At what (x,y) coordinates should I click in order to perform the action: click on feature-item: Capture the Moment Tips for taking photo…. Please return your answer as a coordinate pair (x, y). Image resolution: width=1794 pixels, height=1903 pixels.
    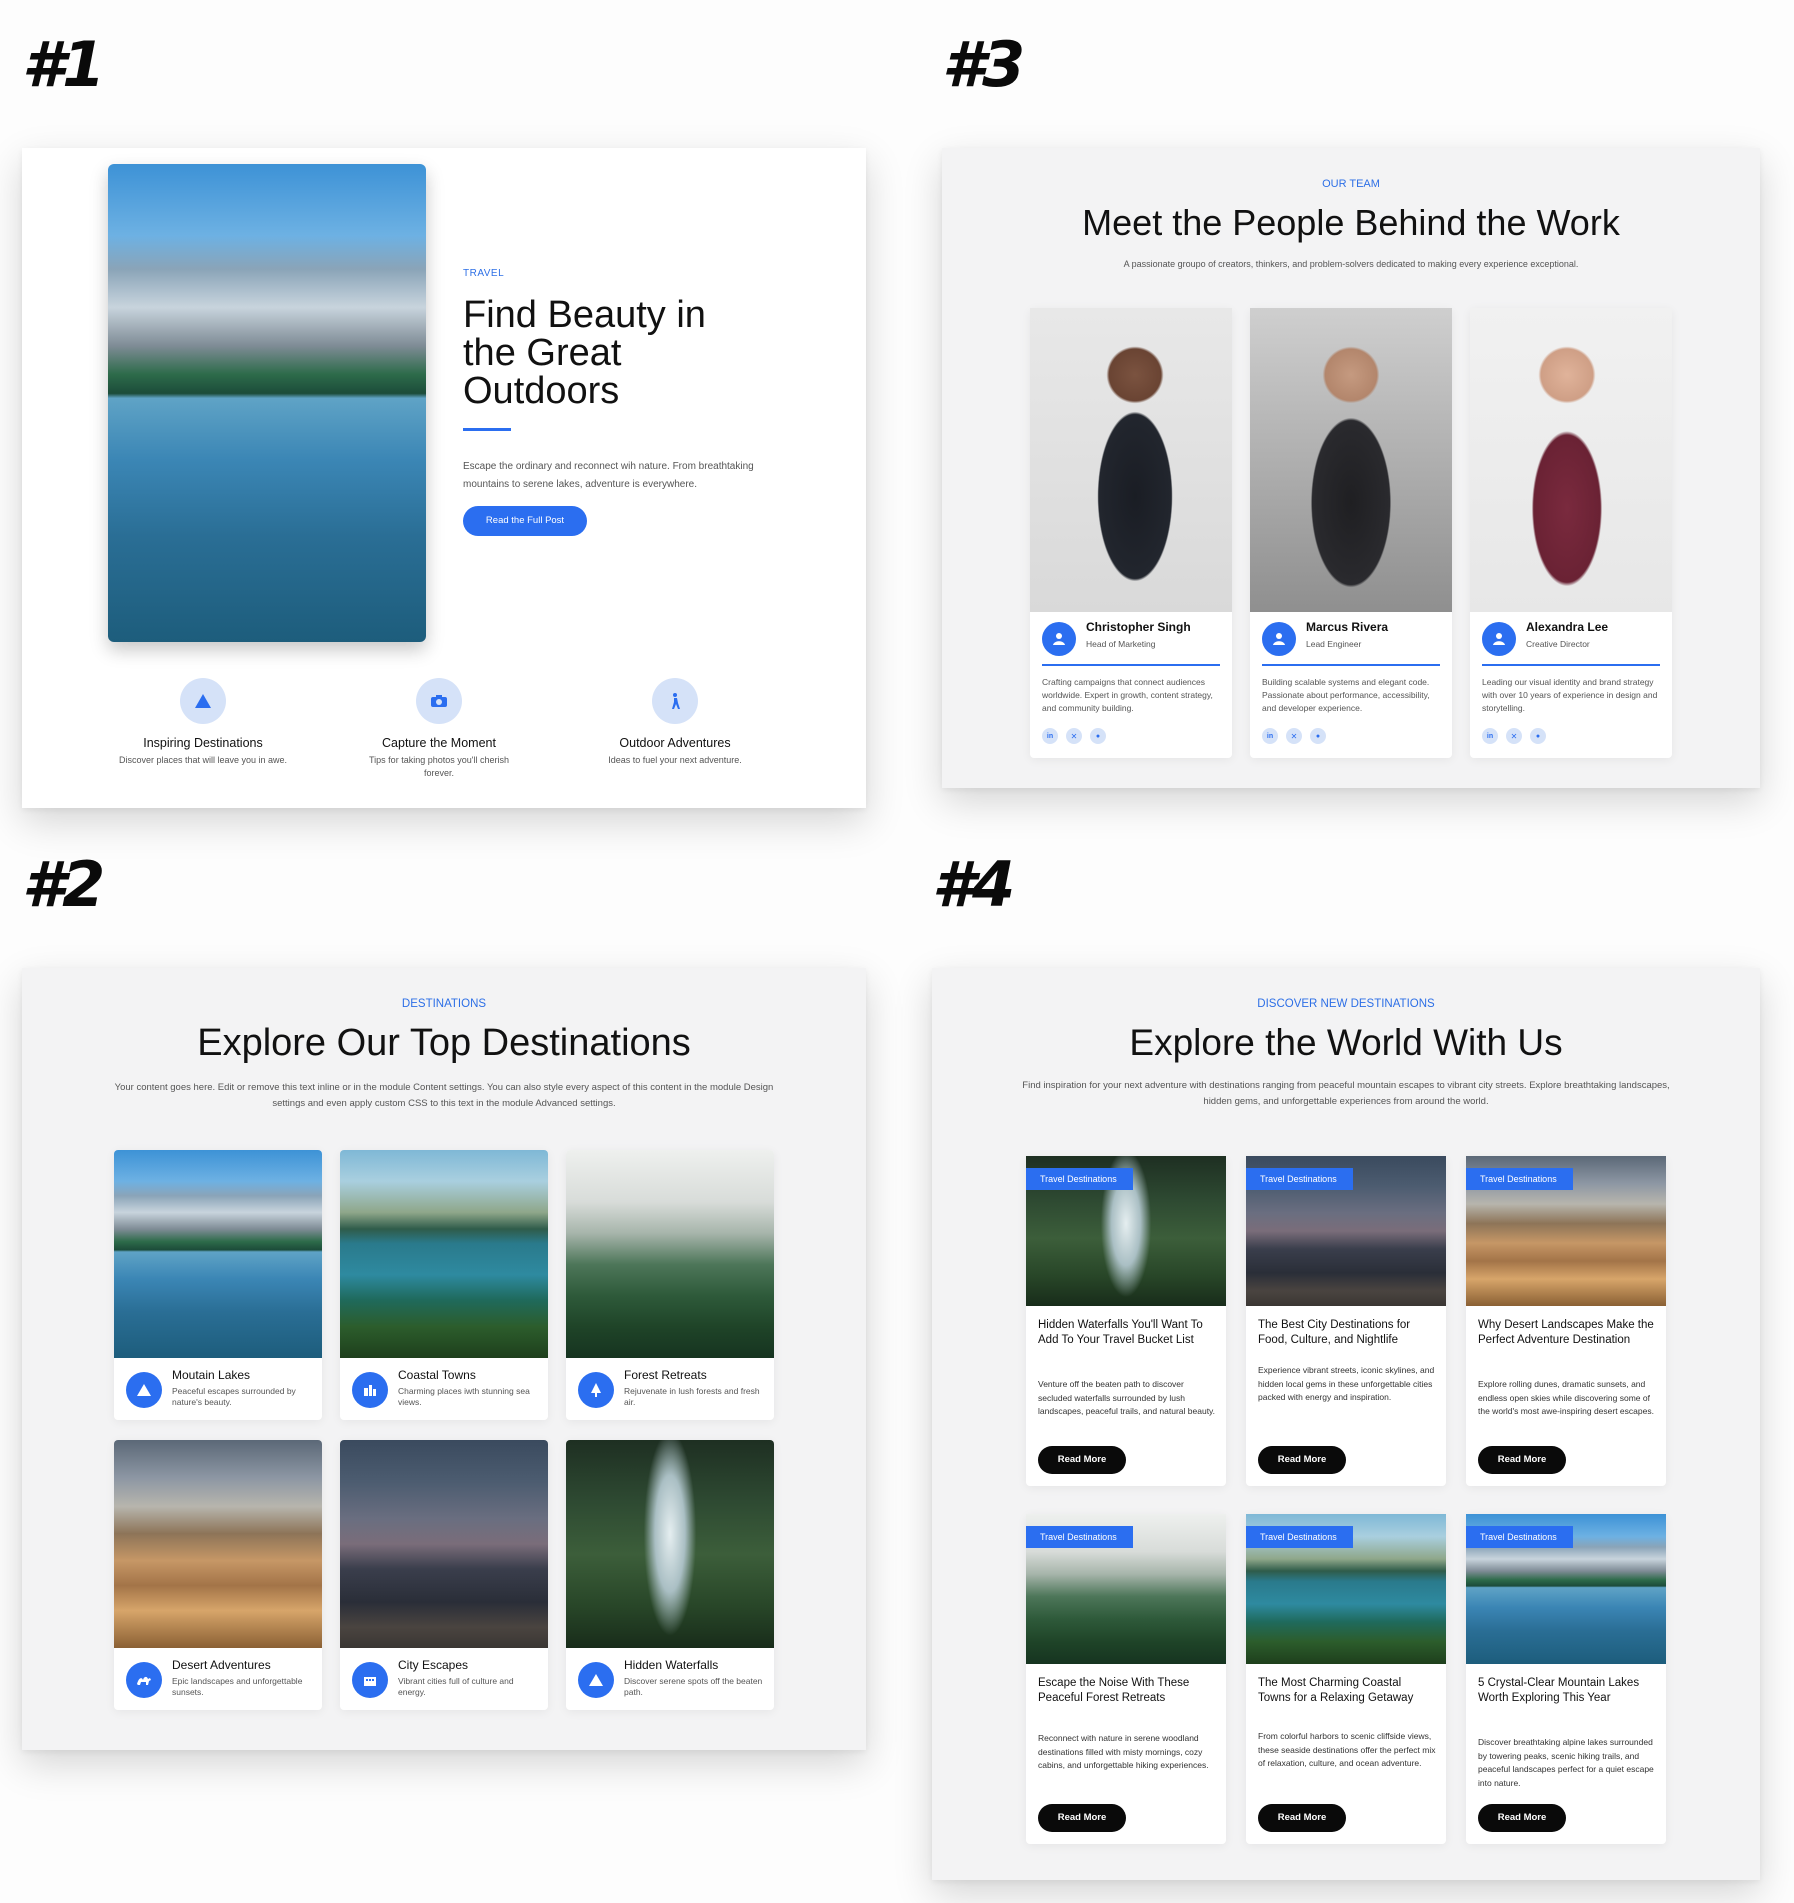
    Looking at the image, I should click on (439, 729).